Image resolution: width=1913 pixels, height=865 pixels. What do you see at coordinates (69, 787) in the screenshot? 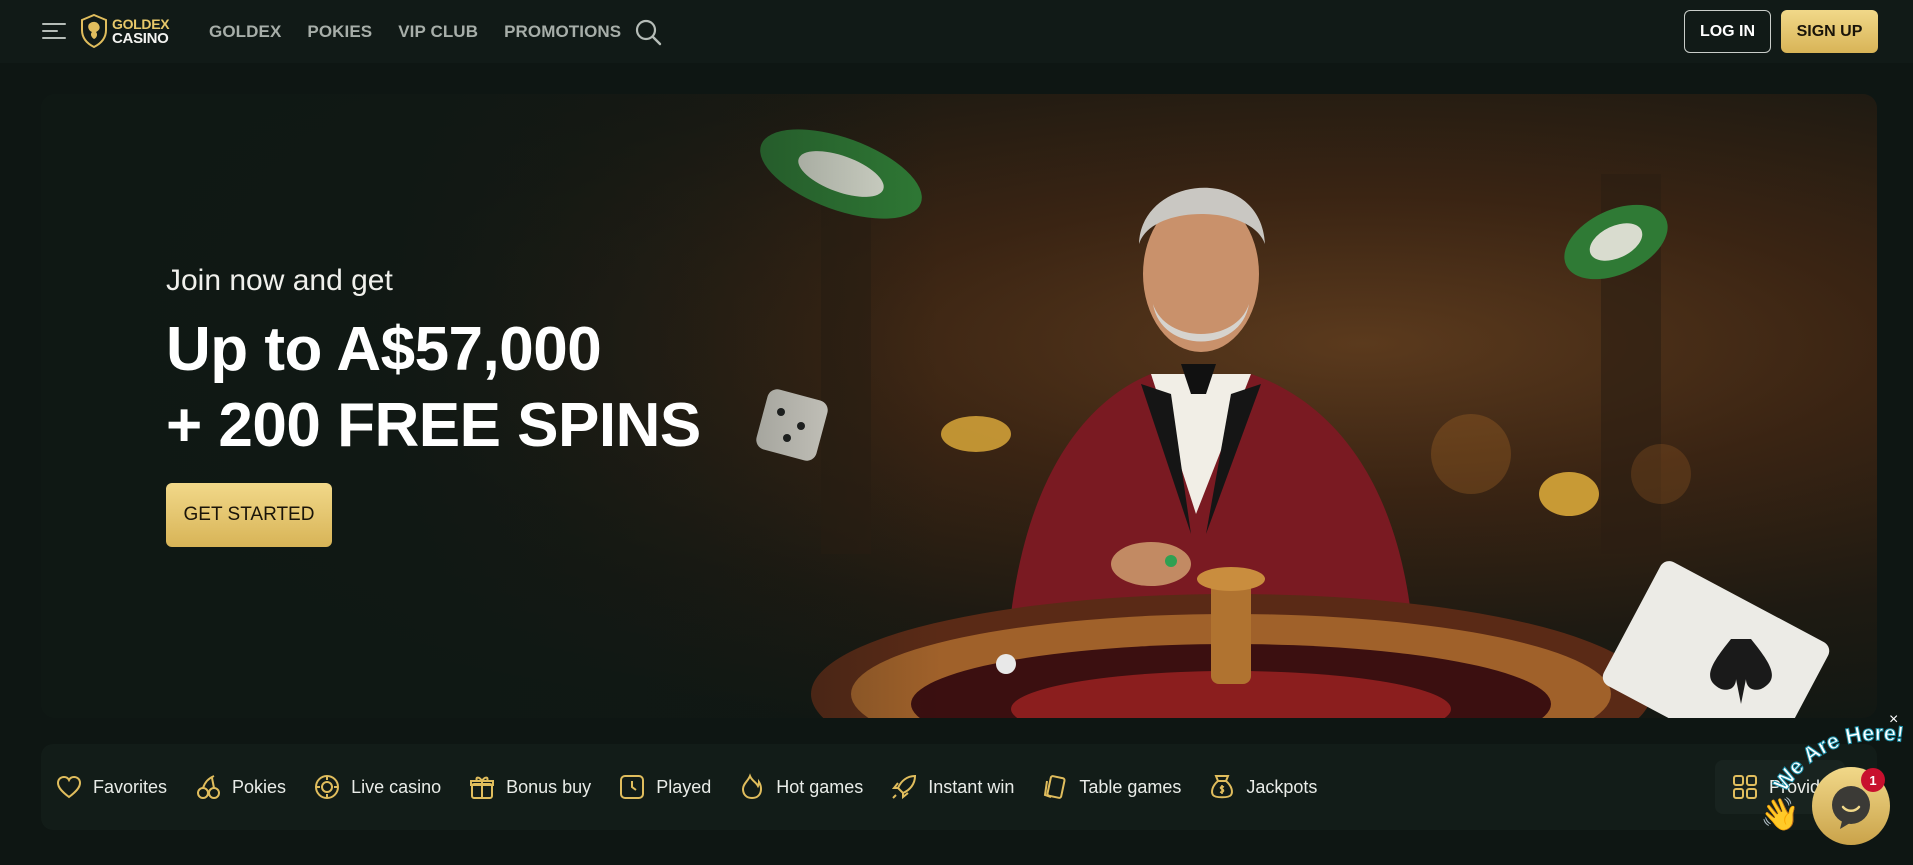
I see `heart-icon` at bounding box center [69, 787].